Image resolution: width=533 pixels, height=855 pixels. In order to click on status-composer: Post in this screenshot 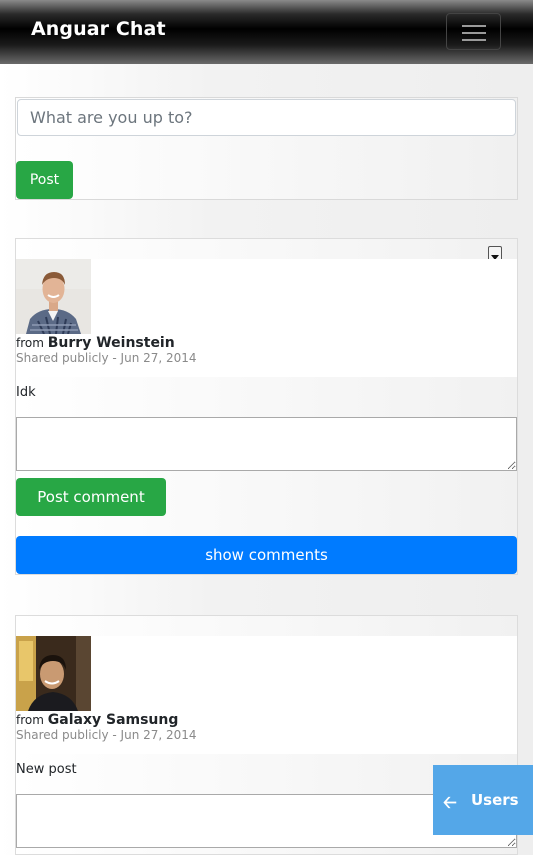, I will do `click(266, 148)`.